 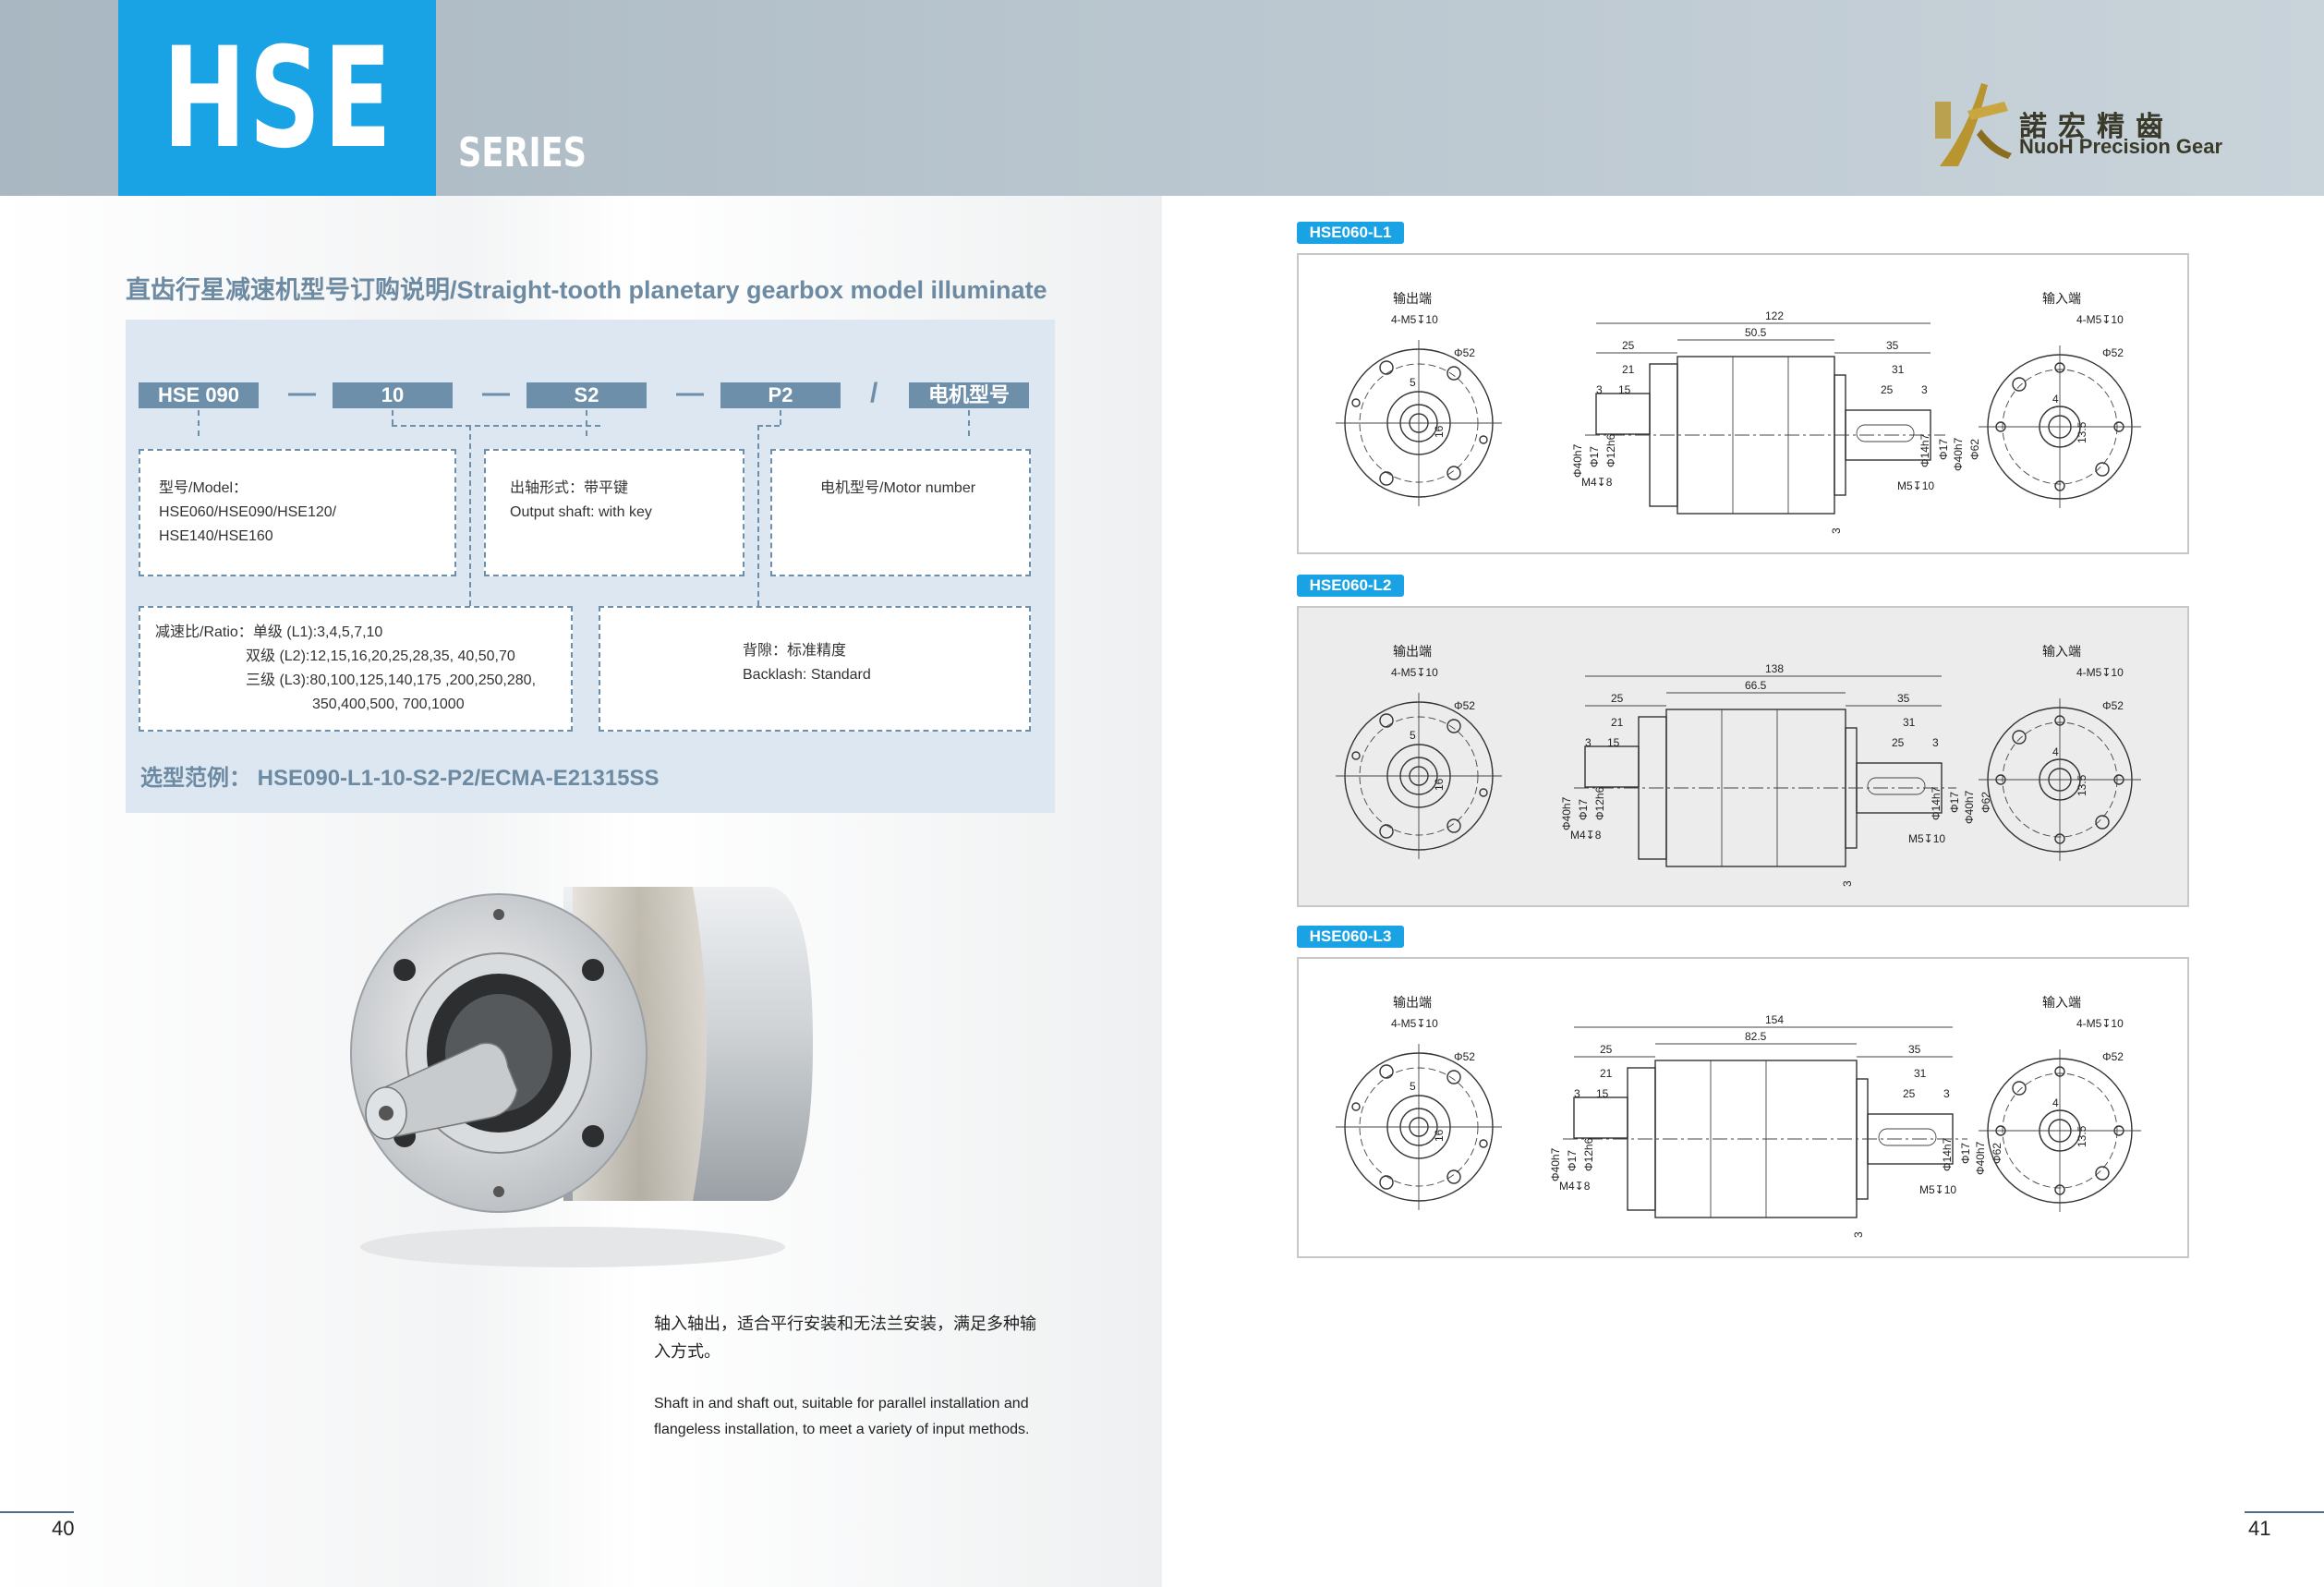 What do you see at coordinates (1774, 668) in the screenshot?
I see `dim-total-length: 138` at bounding box center [1774, 668].